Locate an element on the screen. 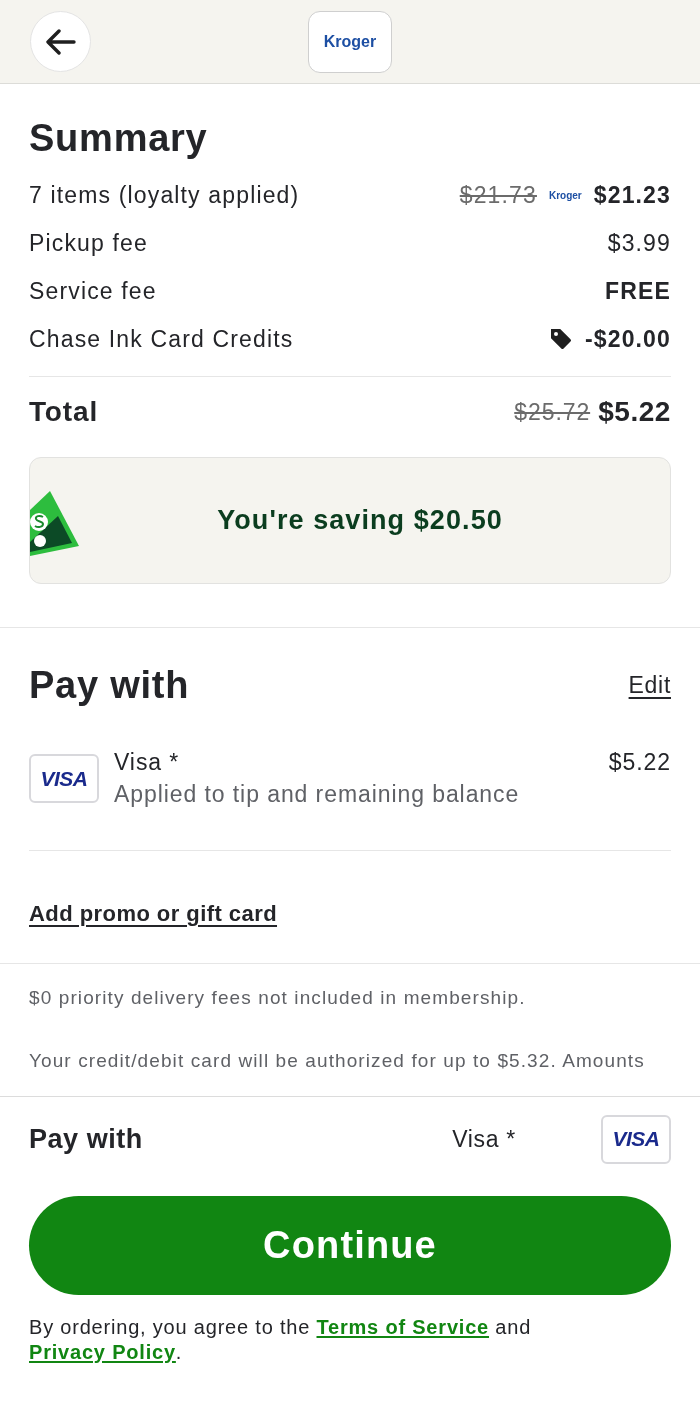 This screenshot has height=1426, width=700. promo-link: Add promo or gift card is located at coordinates (153, 913).